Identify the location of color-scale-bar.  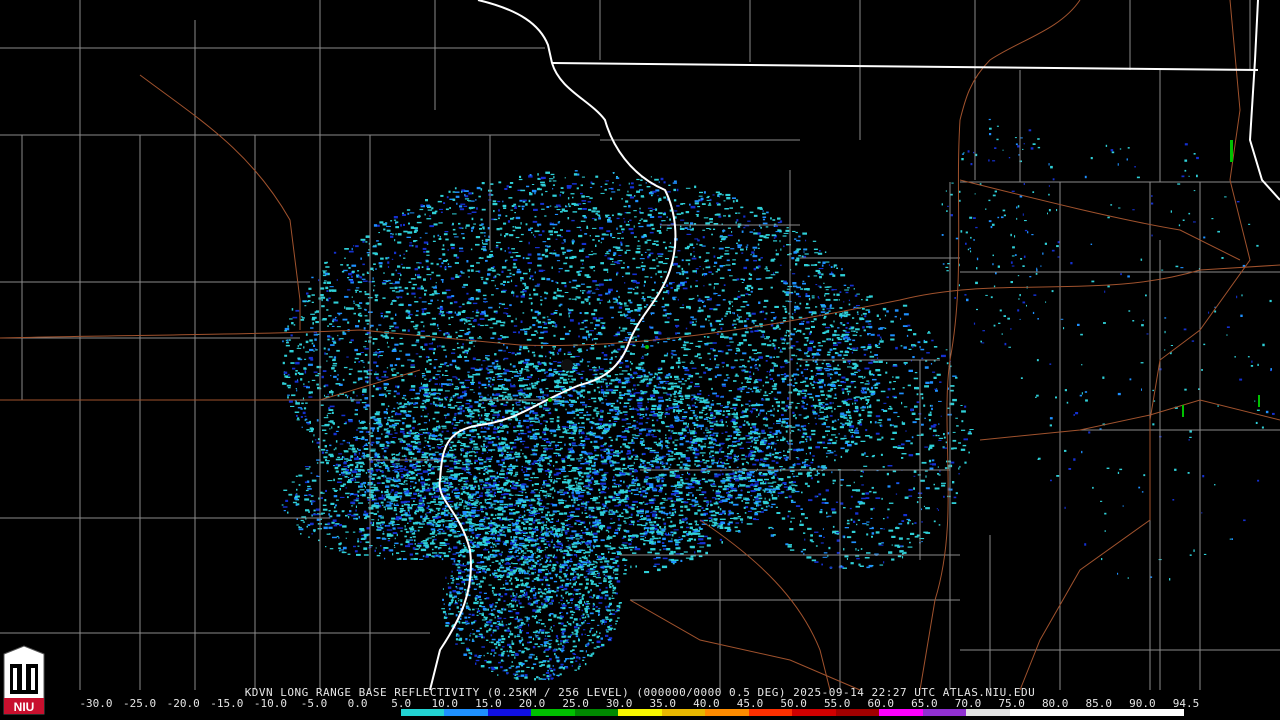
(640, 712).